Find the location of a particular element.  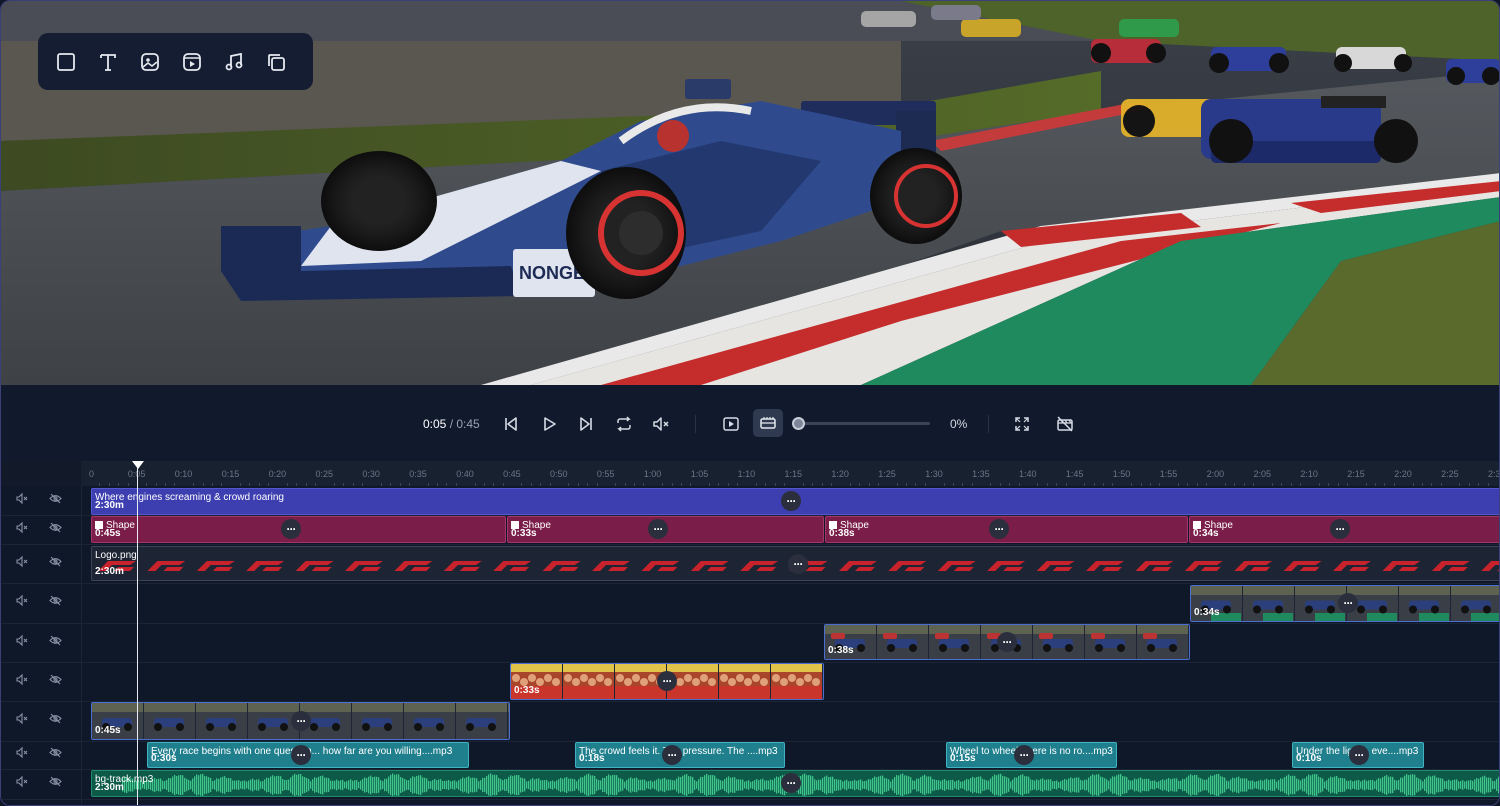

video-clip-duration: 0:33s is located at coordinates (527, 690).